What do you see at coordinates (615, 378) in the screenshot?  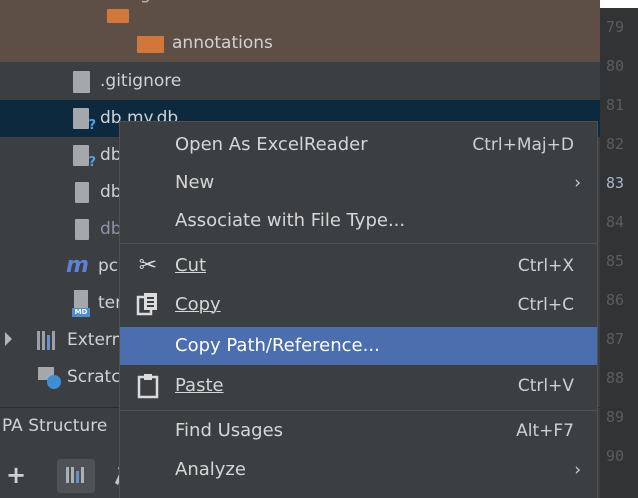 I see `line-number: 88` at bounding box center [615, 378].